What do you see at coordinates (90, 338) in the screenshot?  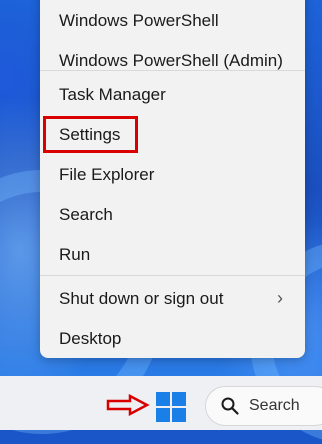 I see `menu-item-label: Desktop` at bounding box center [90, 338].